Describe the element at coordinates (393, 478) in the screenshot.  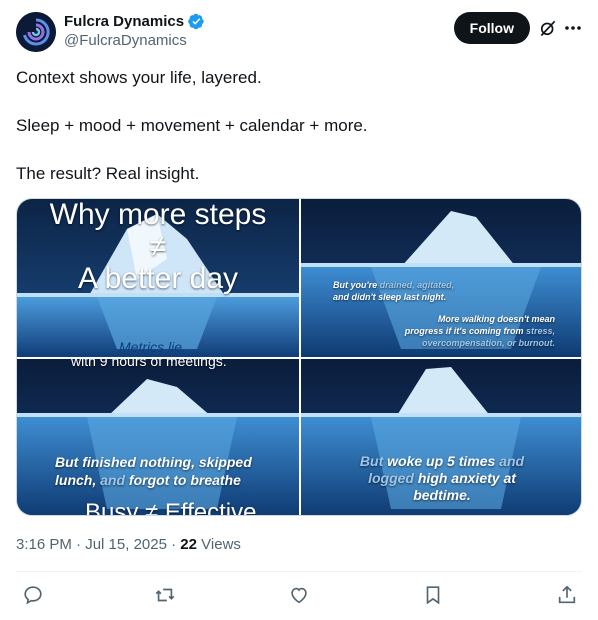
I see `panel4-line2a: logged` at that location.